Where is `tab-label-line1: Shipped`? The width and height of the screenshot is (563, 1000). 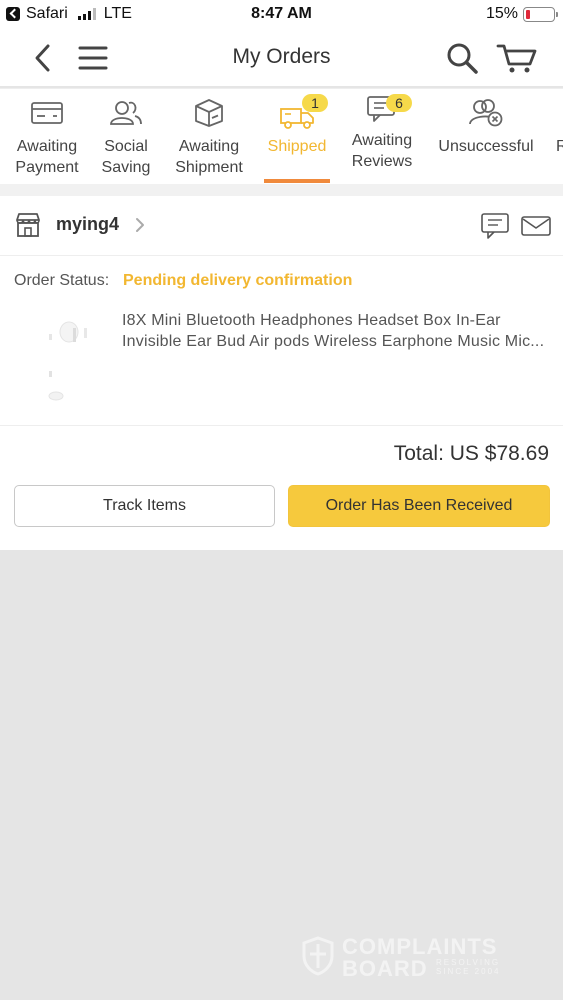 tab-label-line1: Shipped is located at coordinates (297, 146).